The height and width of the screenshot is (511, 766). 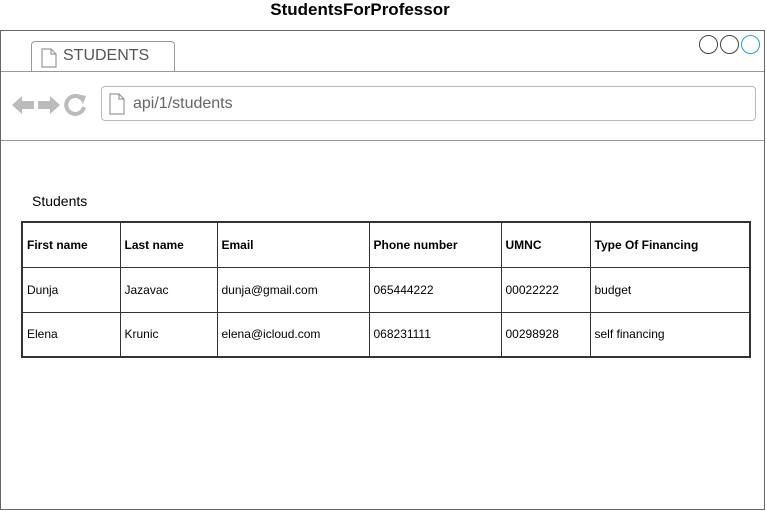 I want to click on address-text: api/1/students, so click(x=183, y=103).